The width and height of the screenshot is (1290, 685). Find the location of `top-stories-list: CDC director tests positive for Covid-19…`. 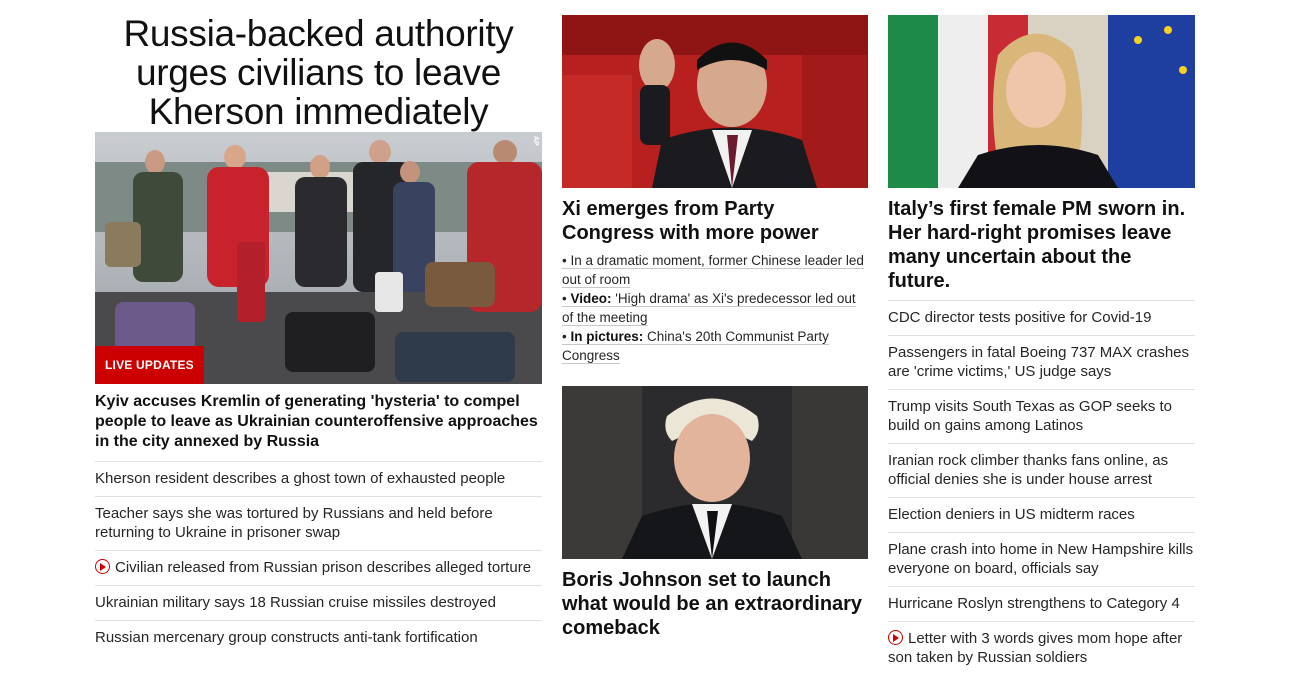

top-stories-list: CDC director tests positive for Covid-19… is located at coordinates (1041, 488).